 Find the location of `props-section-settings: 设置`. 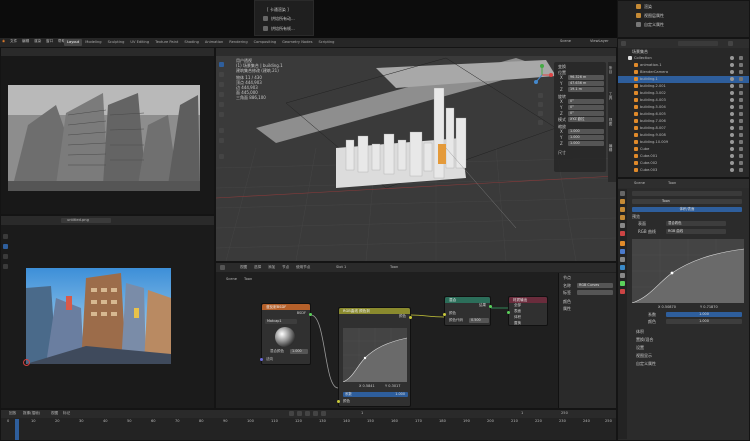

props-section-settings: 设置 is located at coordinates (640, 347).